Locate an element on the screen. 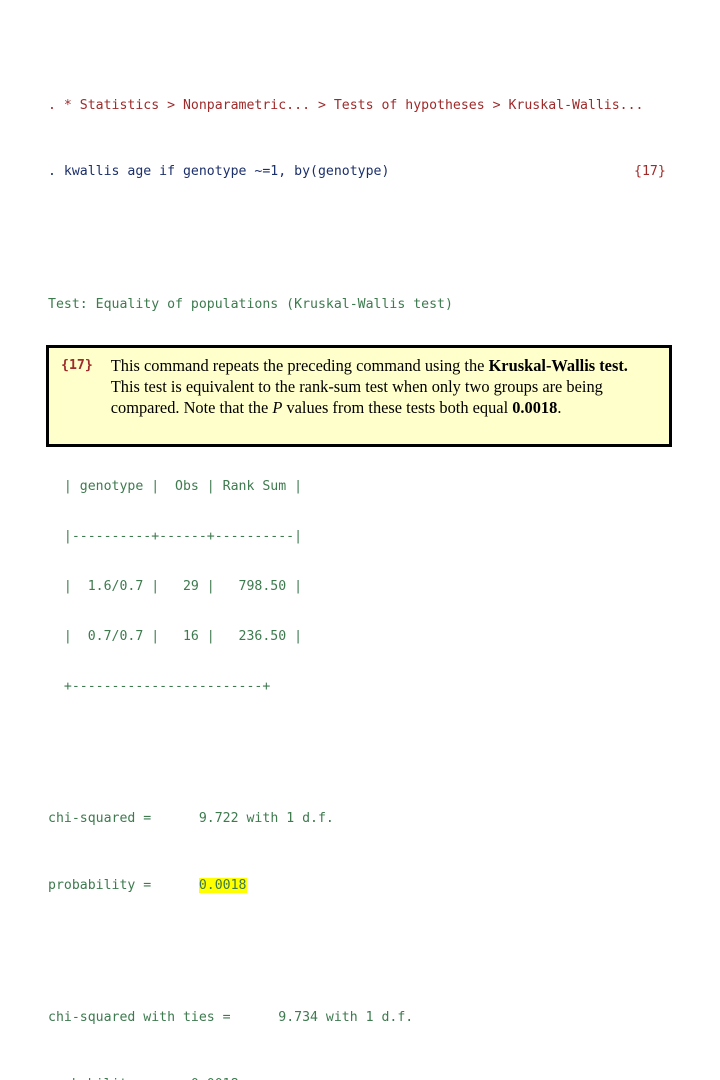 The width and height of the screenshot is (720, 1080). chi-squared-value: 9.722 with 1 d.f. is located at coordinates (266, 819).